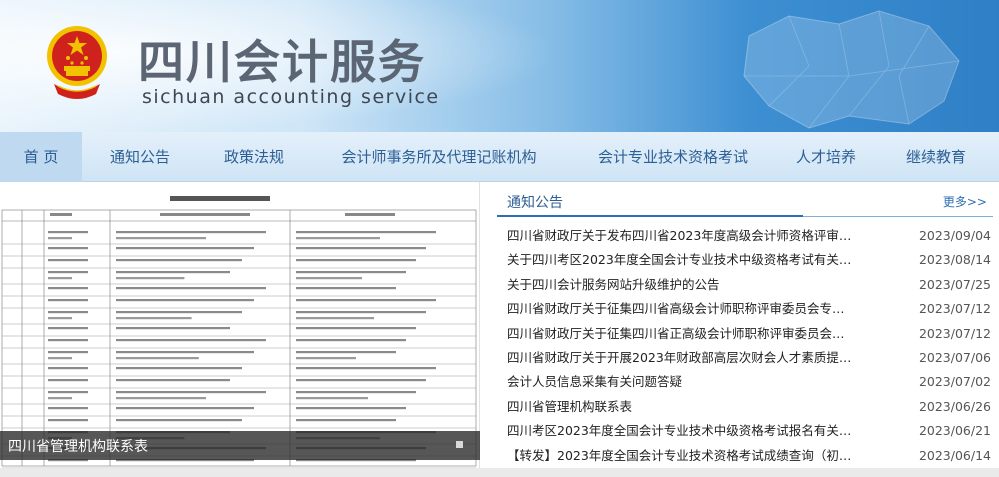 This screenshot has width=999, height=477. What do you see at coordinates (679, 456) in the screenshot?
I see `notice-title: 【转发】2023年度全国会计专业技术资格考试成绩查询（初级）` at bounding box center [679, 456].